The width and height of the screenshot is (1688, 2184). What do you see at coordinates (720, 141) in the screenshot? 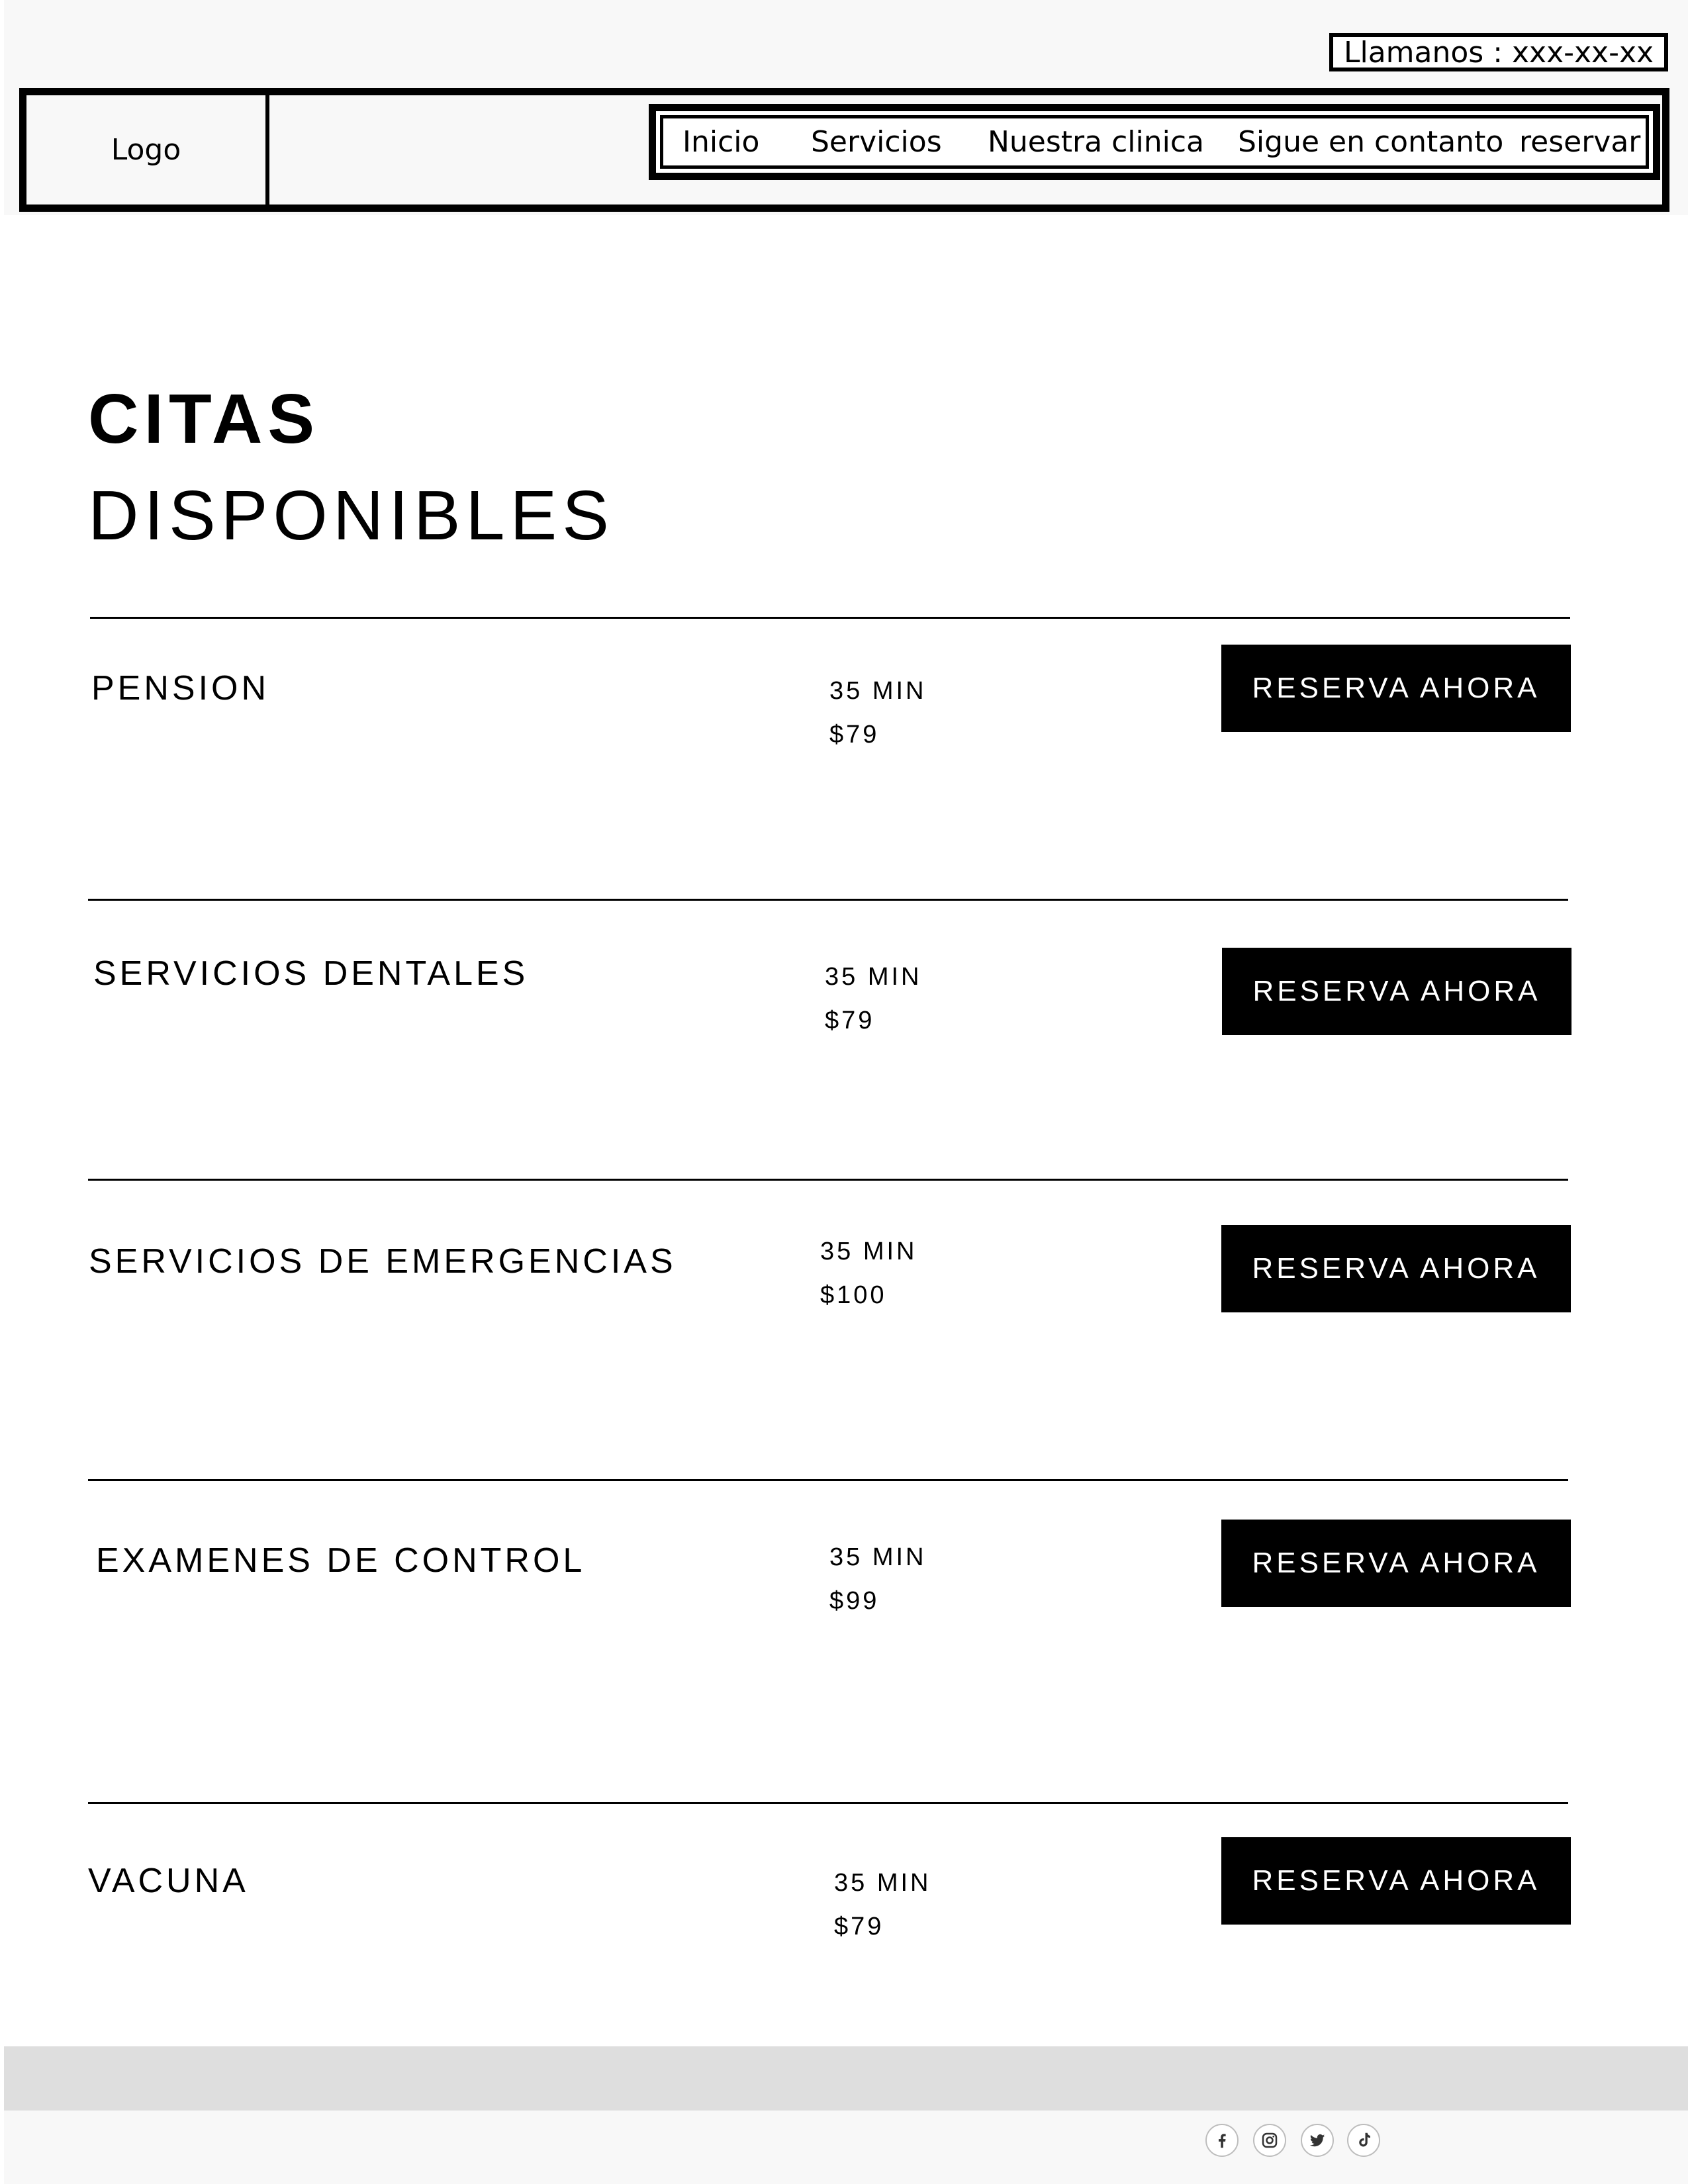
I see `nav-item-inicio: Inicio` at bounding box center [720, 141].